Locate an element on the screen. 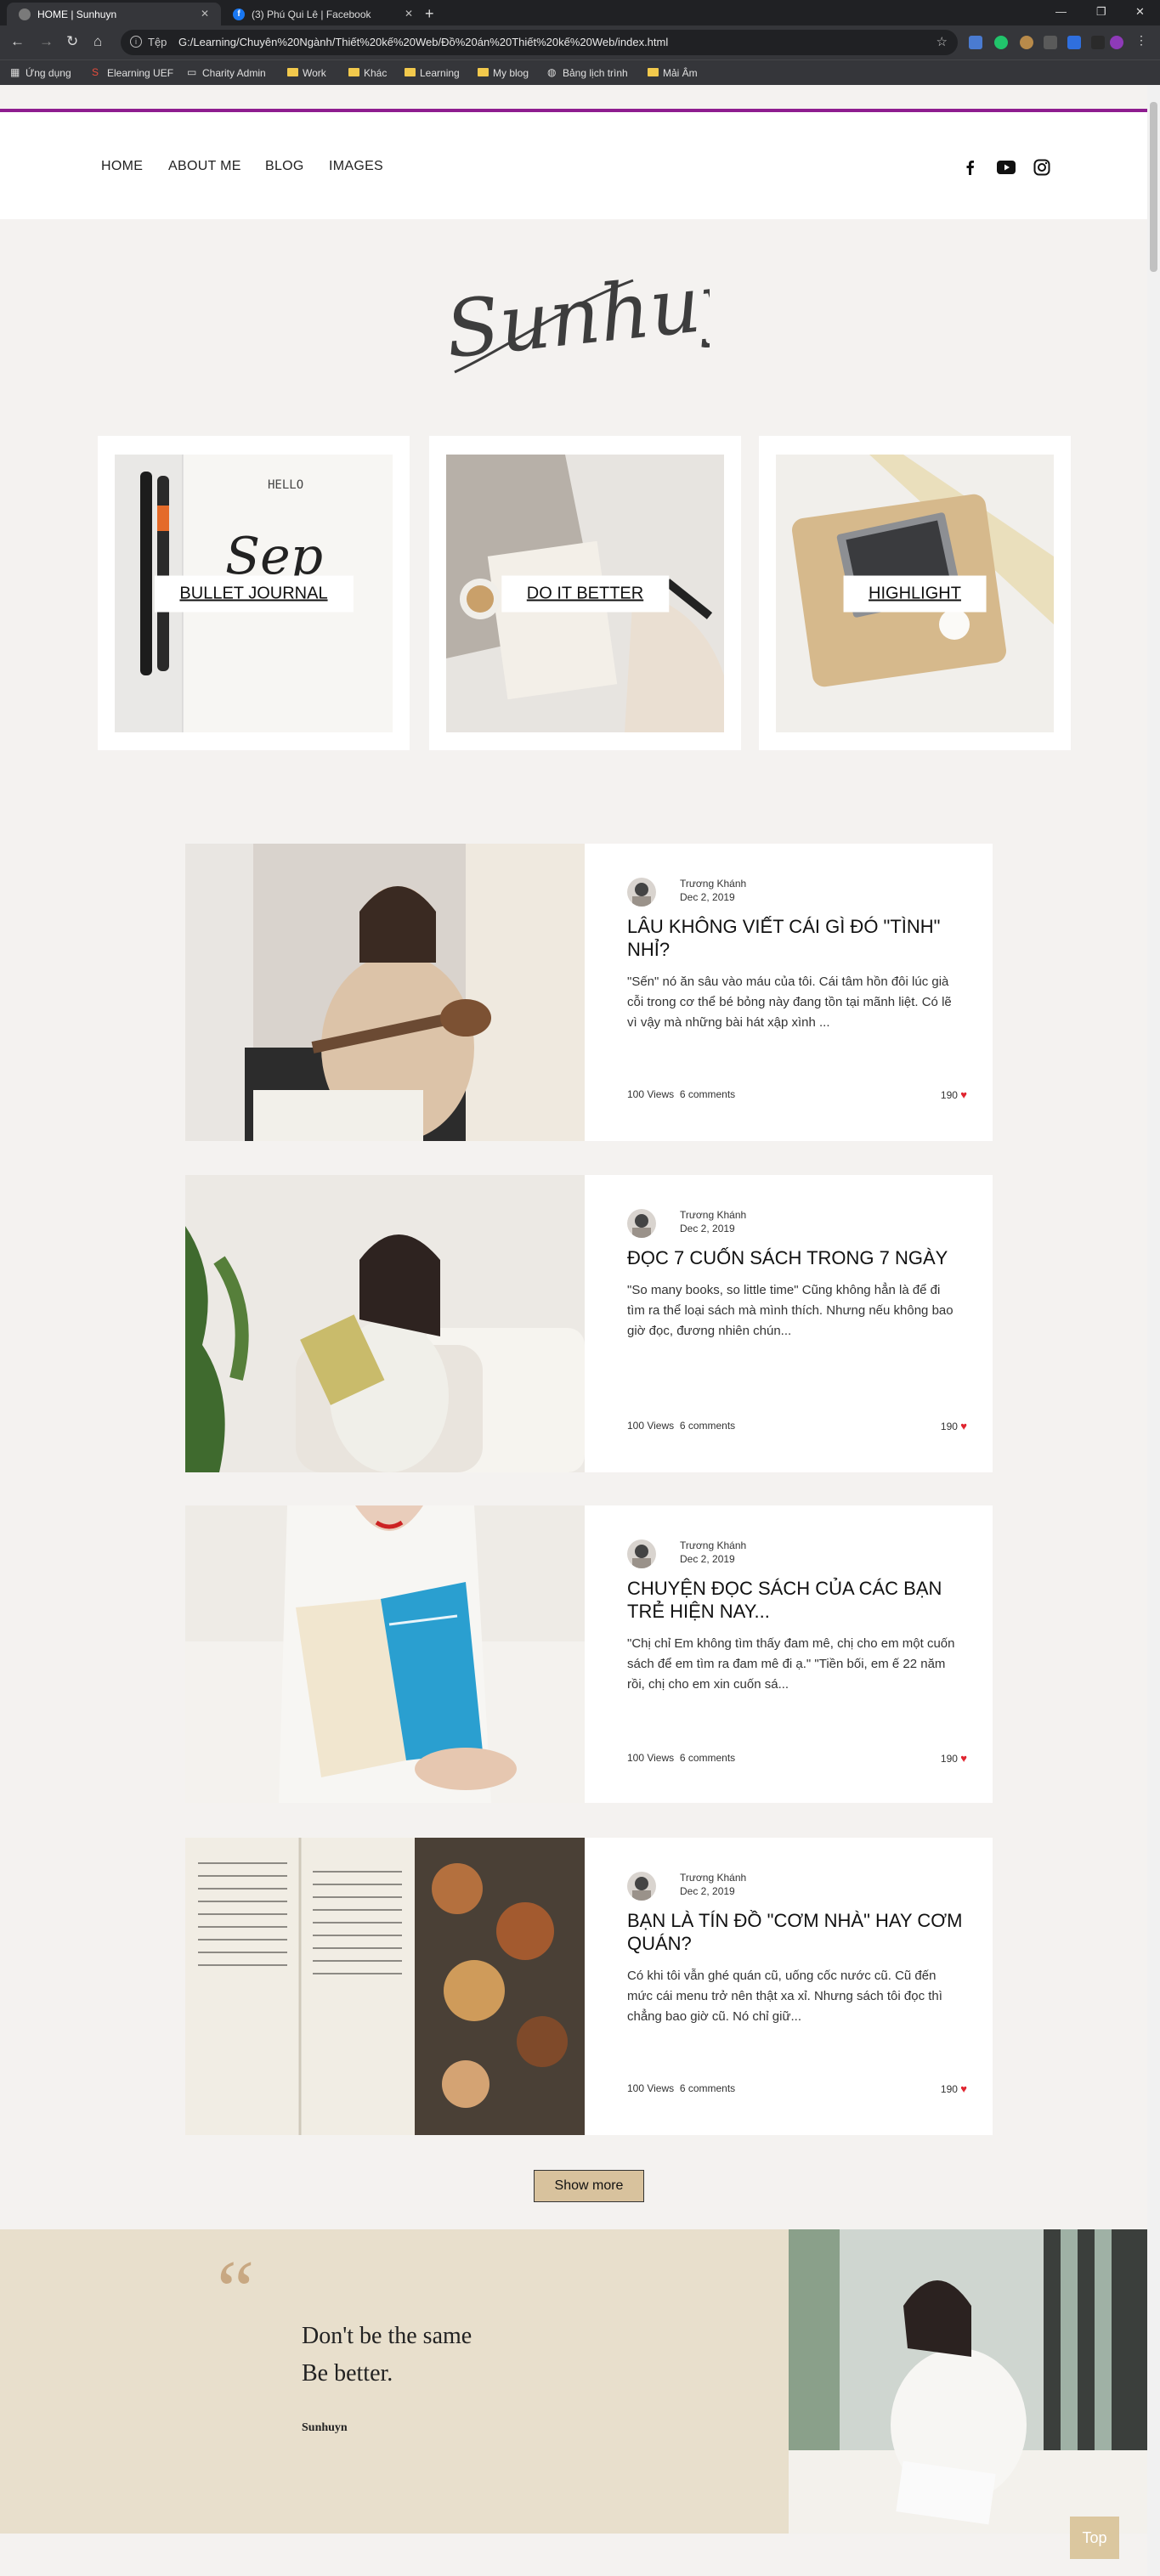 The image size is (1160, 2576). tab-favicon-icon is located at coordinates (25, 14).